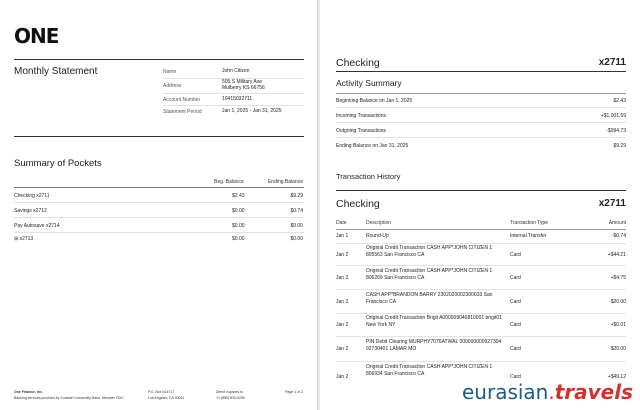 The width and height of the screenshot is (640, 410). Describe the element at coordinates (238, 196) in the screenshot. I see `pocket-begin: $2.43` at that location.